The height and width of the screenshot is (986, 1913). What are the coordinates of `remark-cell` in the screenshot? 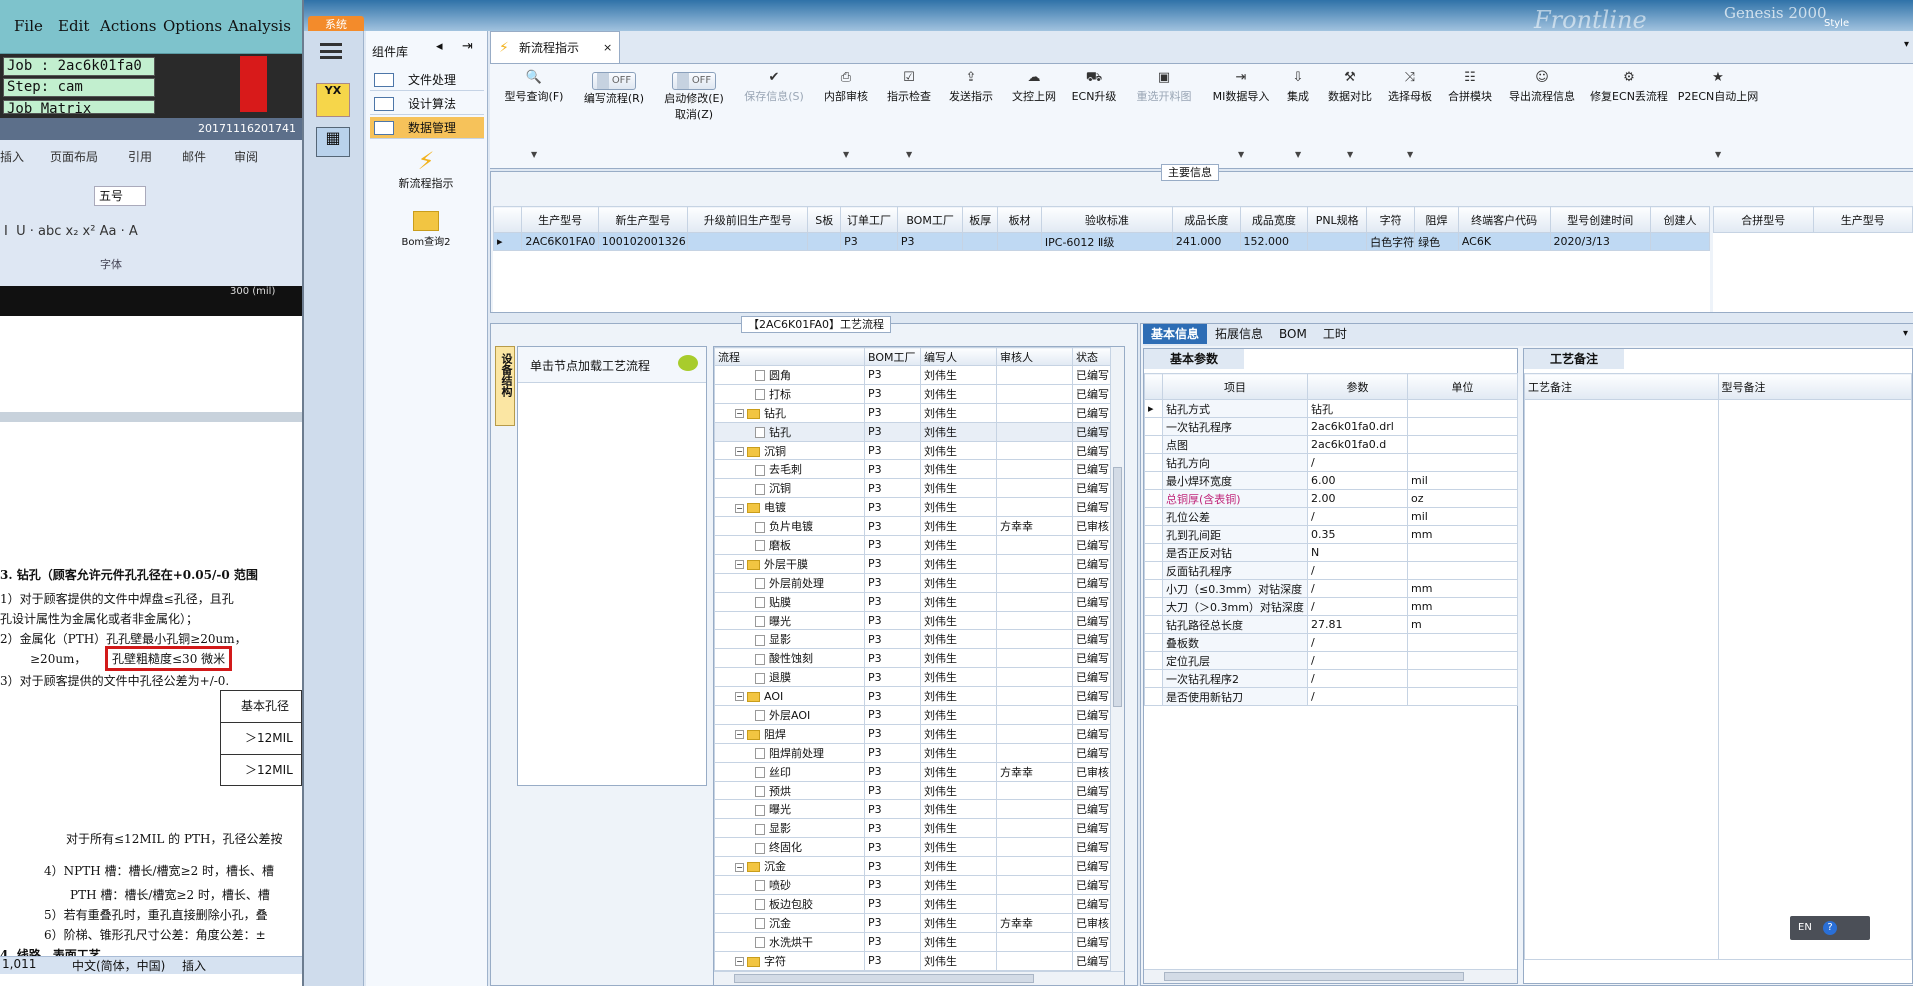 It's located at (1814, 679).